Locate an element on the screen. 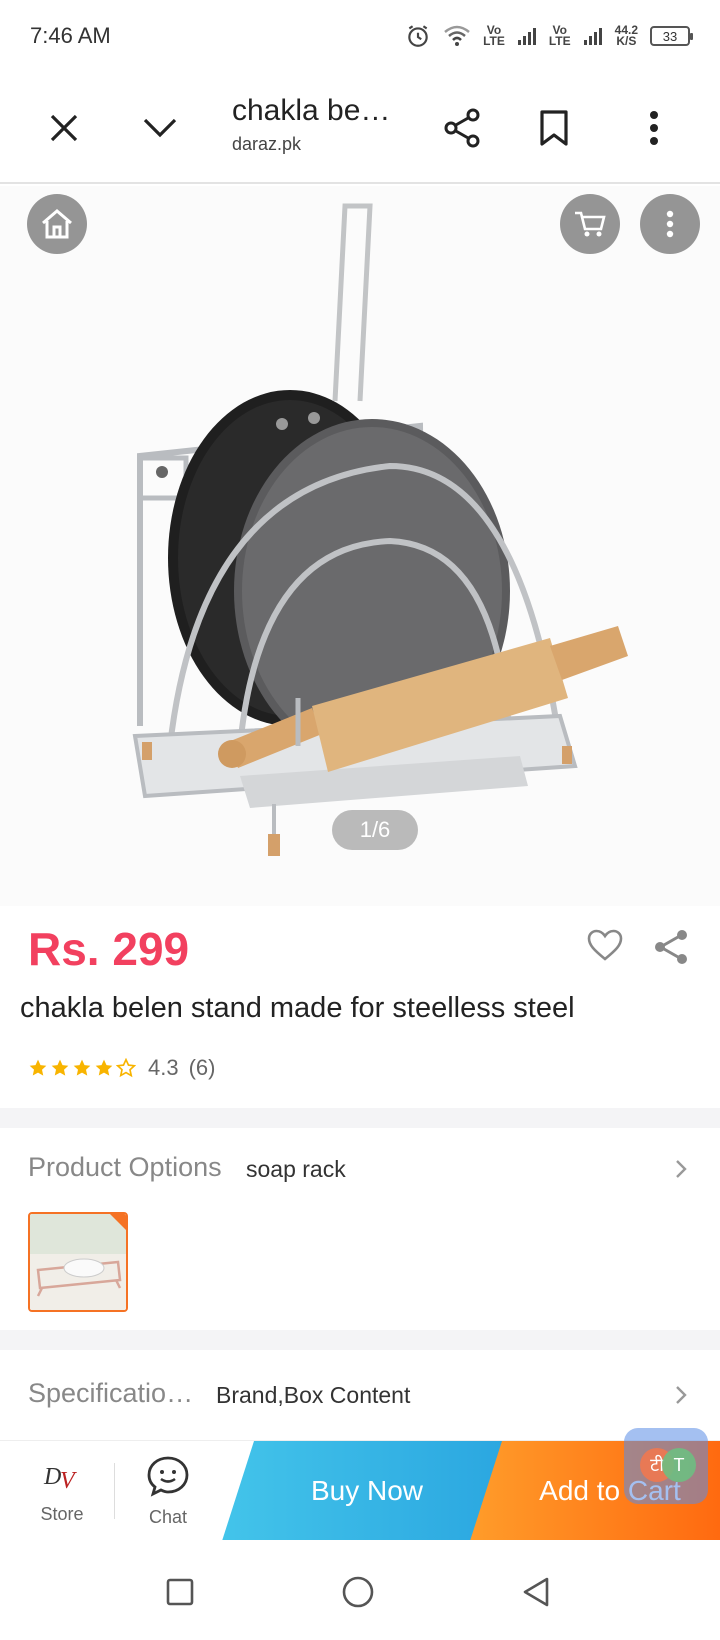 The width and height of the screenshot is (720, 1640). rating-value: 4.3 is located at coordinates (163, 1067).